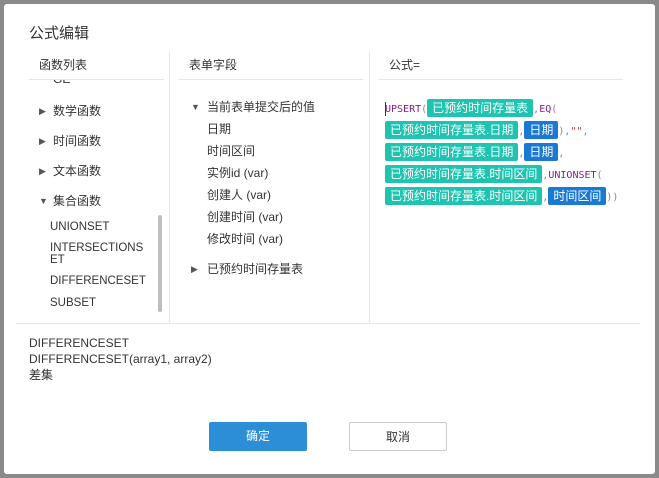 The image size is (659, 478). Describe the element at coordinates (57, 260) in the screenshot. I see `function-name-line: ET` at that location.